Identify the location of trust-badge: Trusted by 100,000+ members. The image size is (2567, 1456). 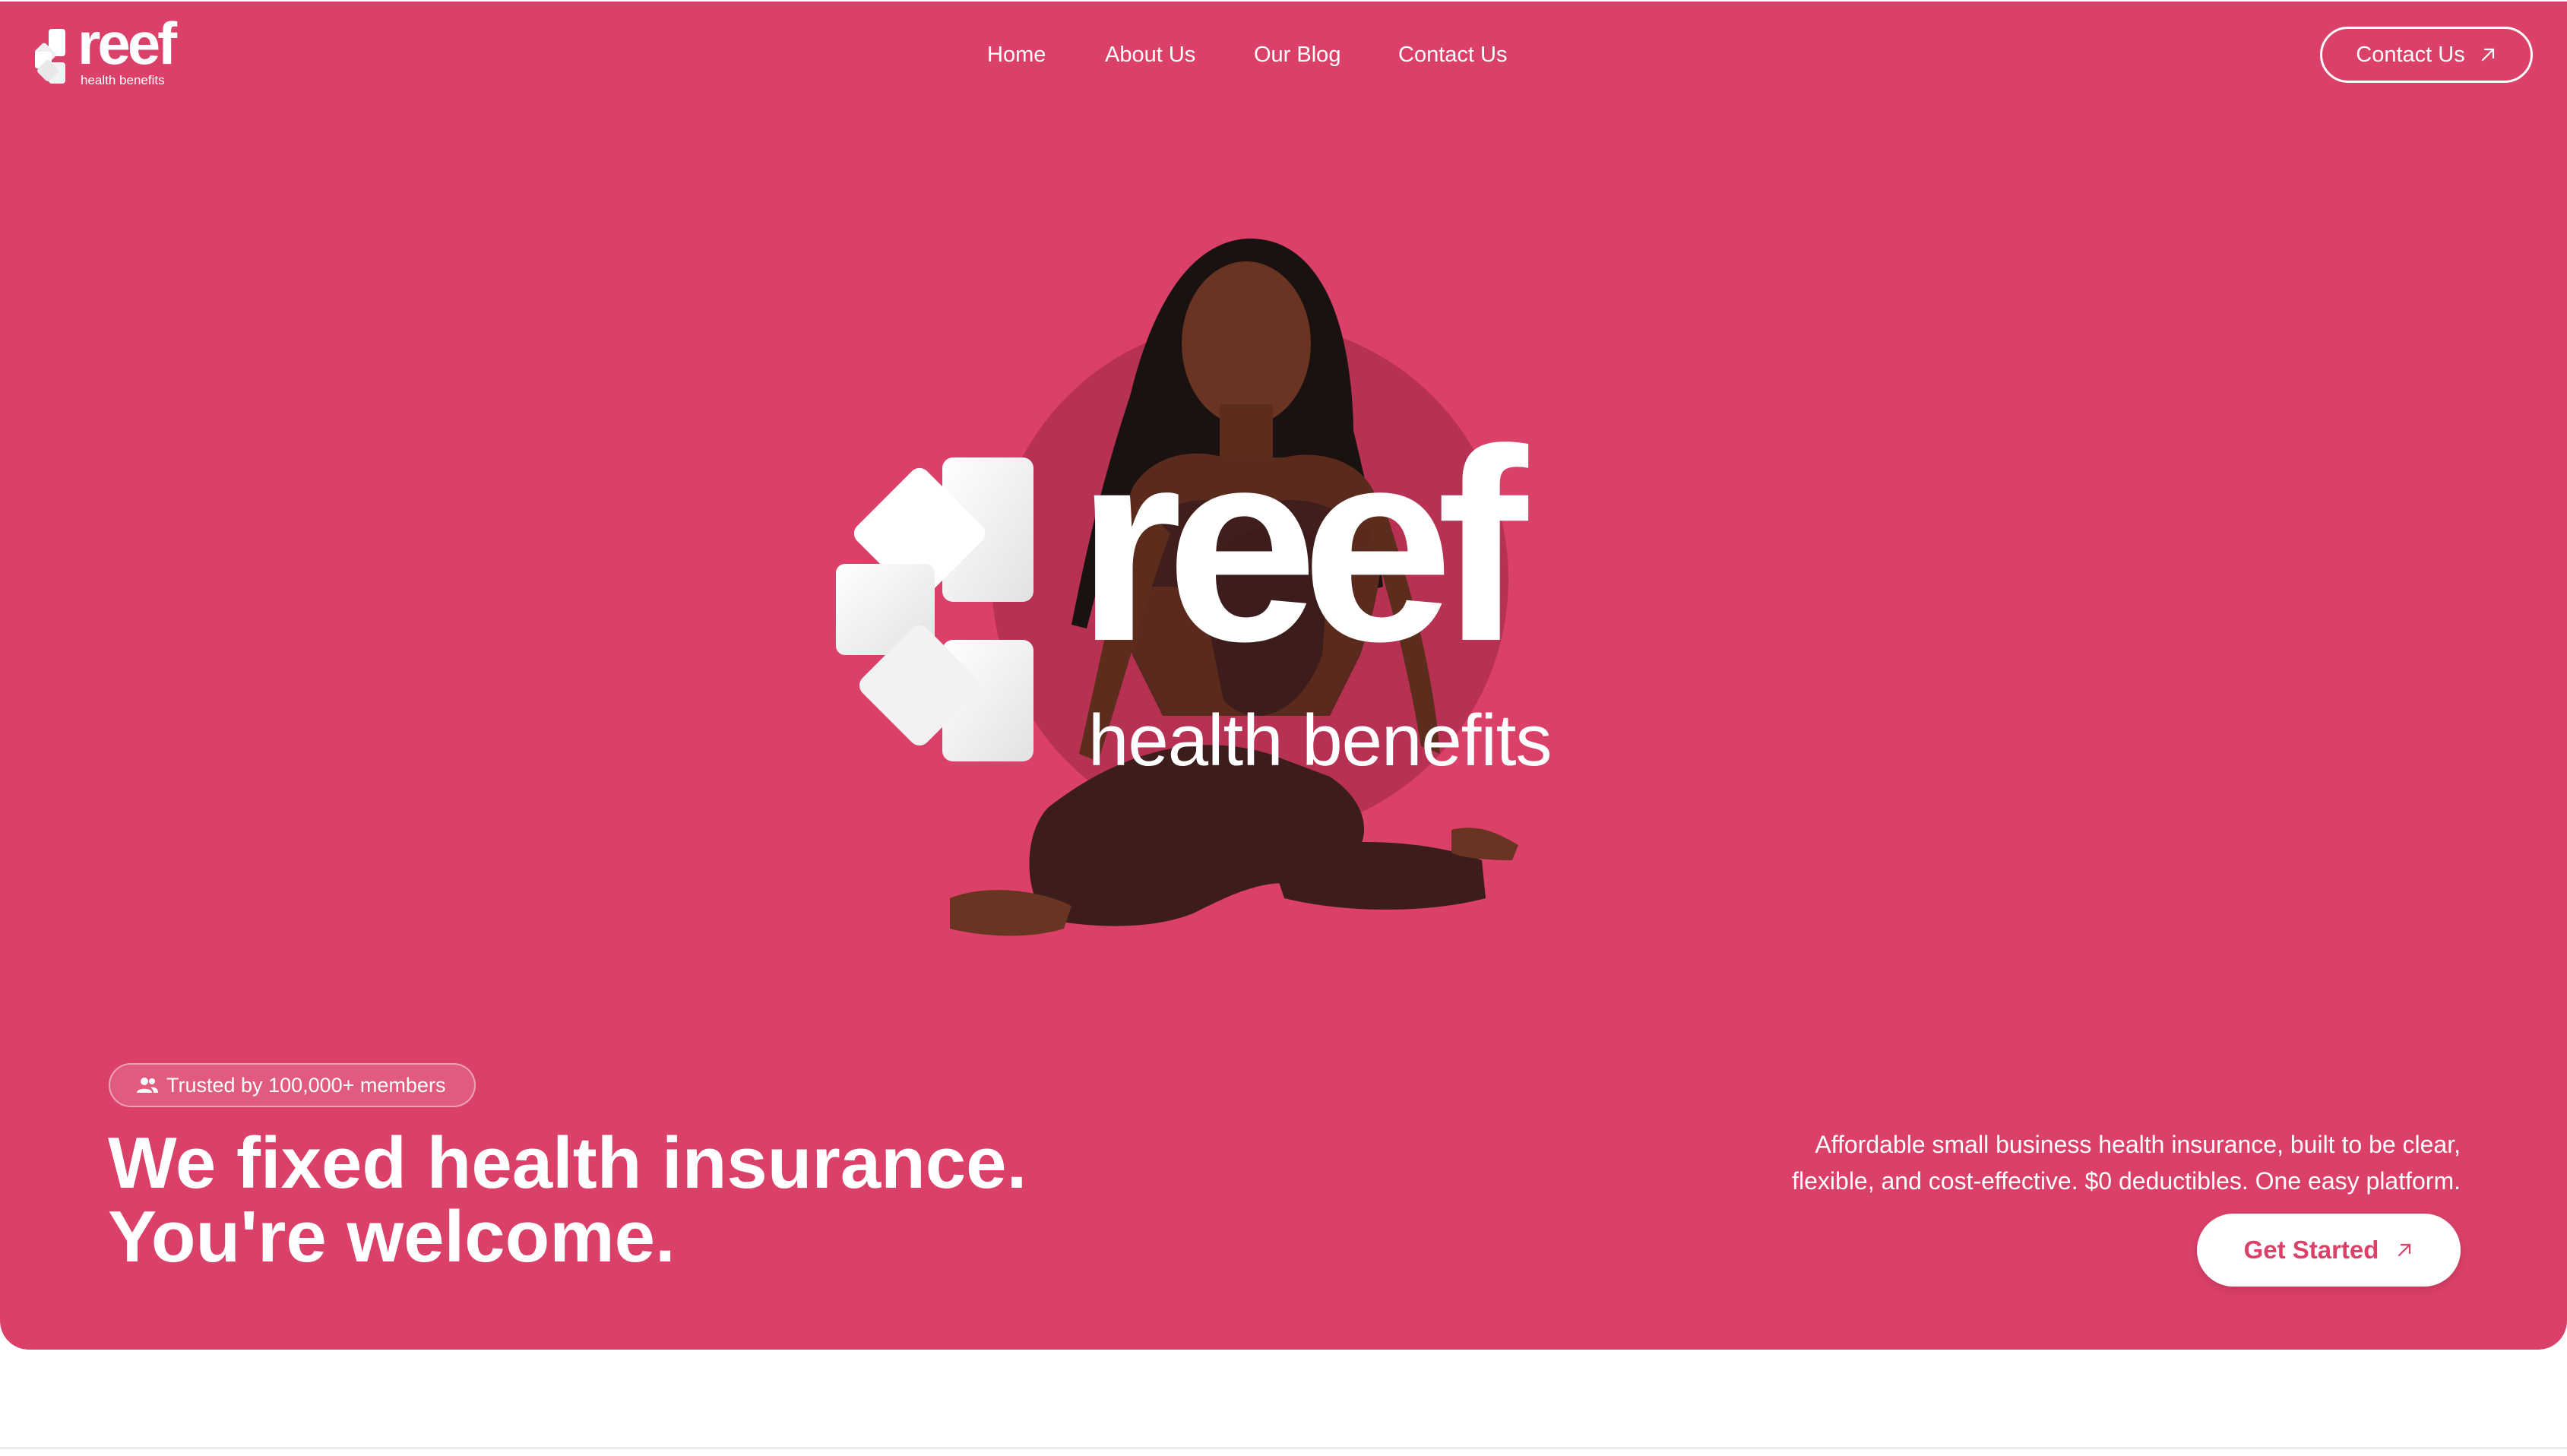
(292, 1085).